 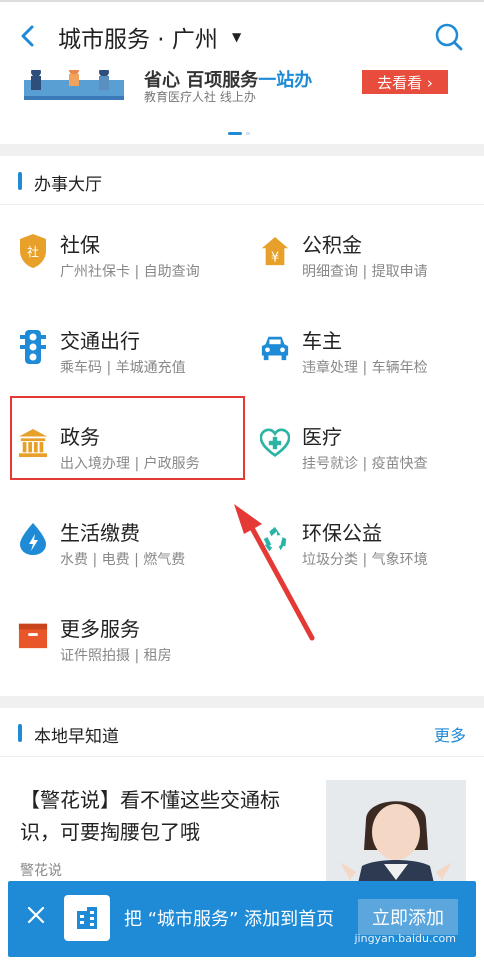 I want to click on traffic-light-icon, so click(x=33, y=347).